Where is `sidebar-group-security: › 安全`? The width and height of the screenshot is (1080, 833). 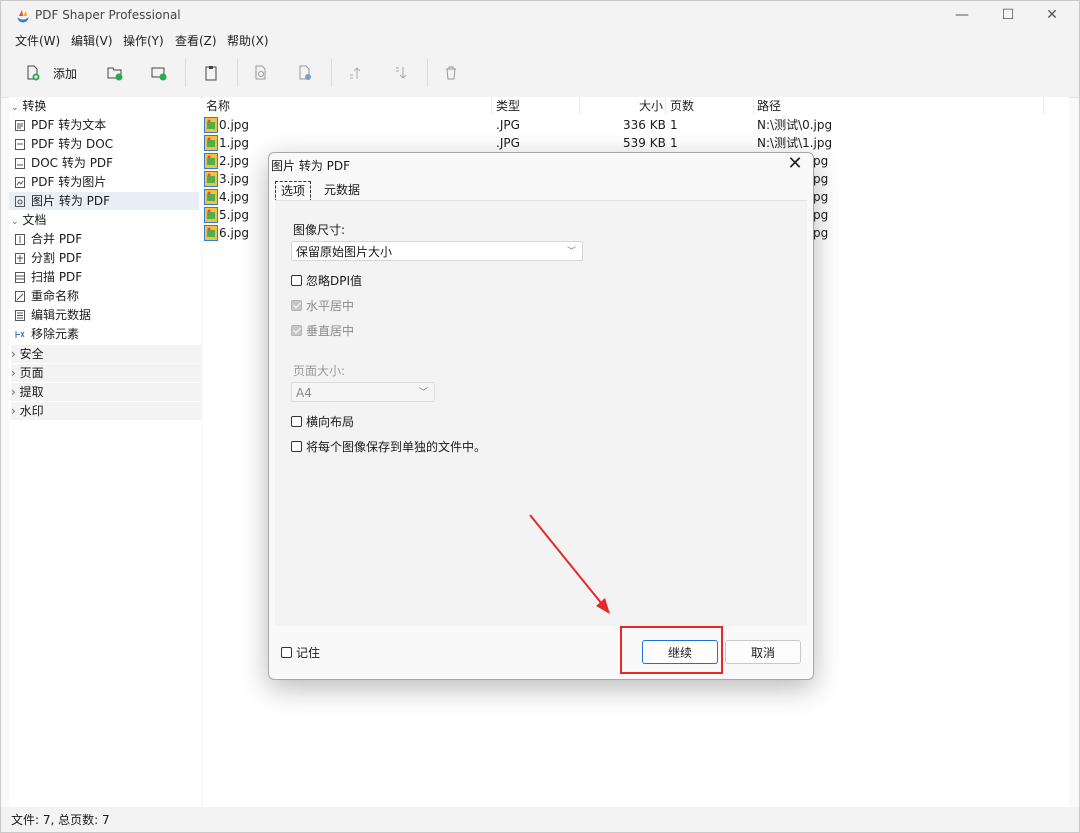 sidebar-group-security: › 安全 is located at coordinates (106, 354).